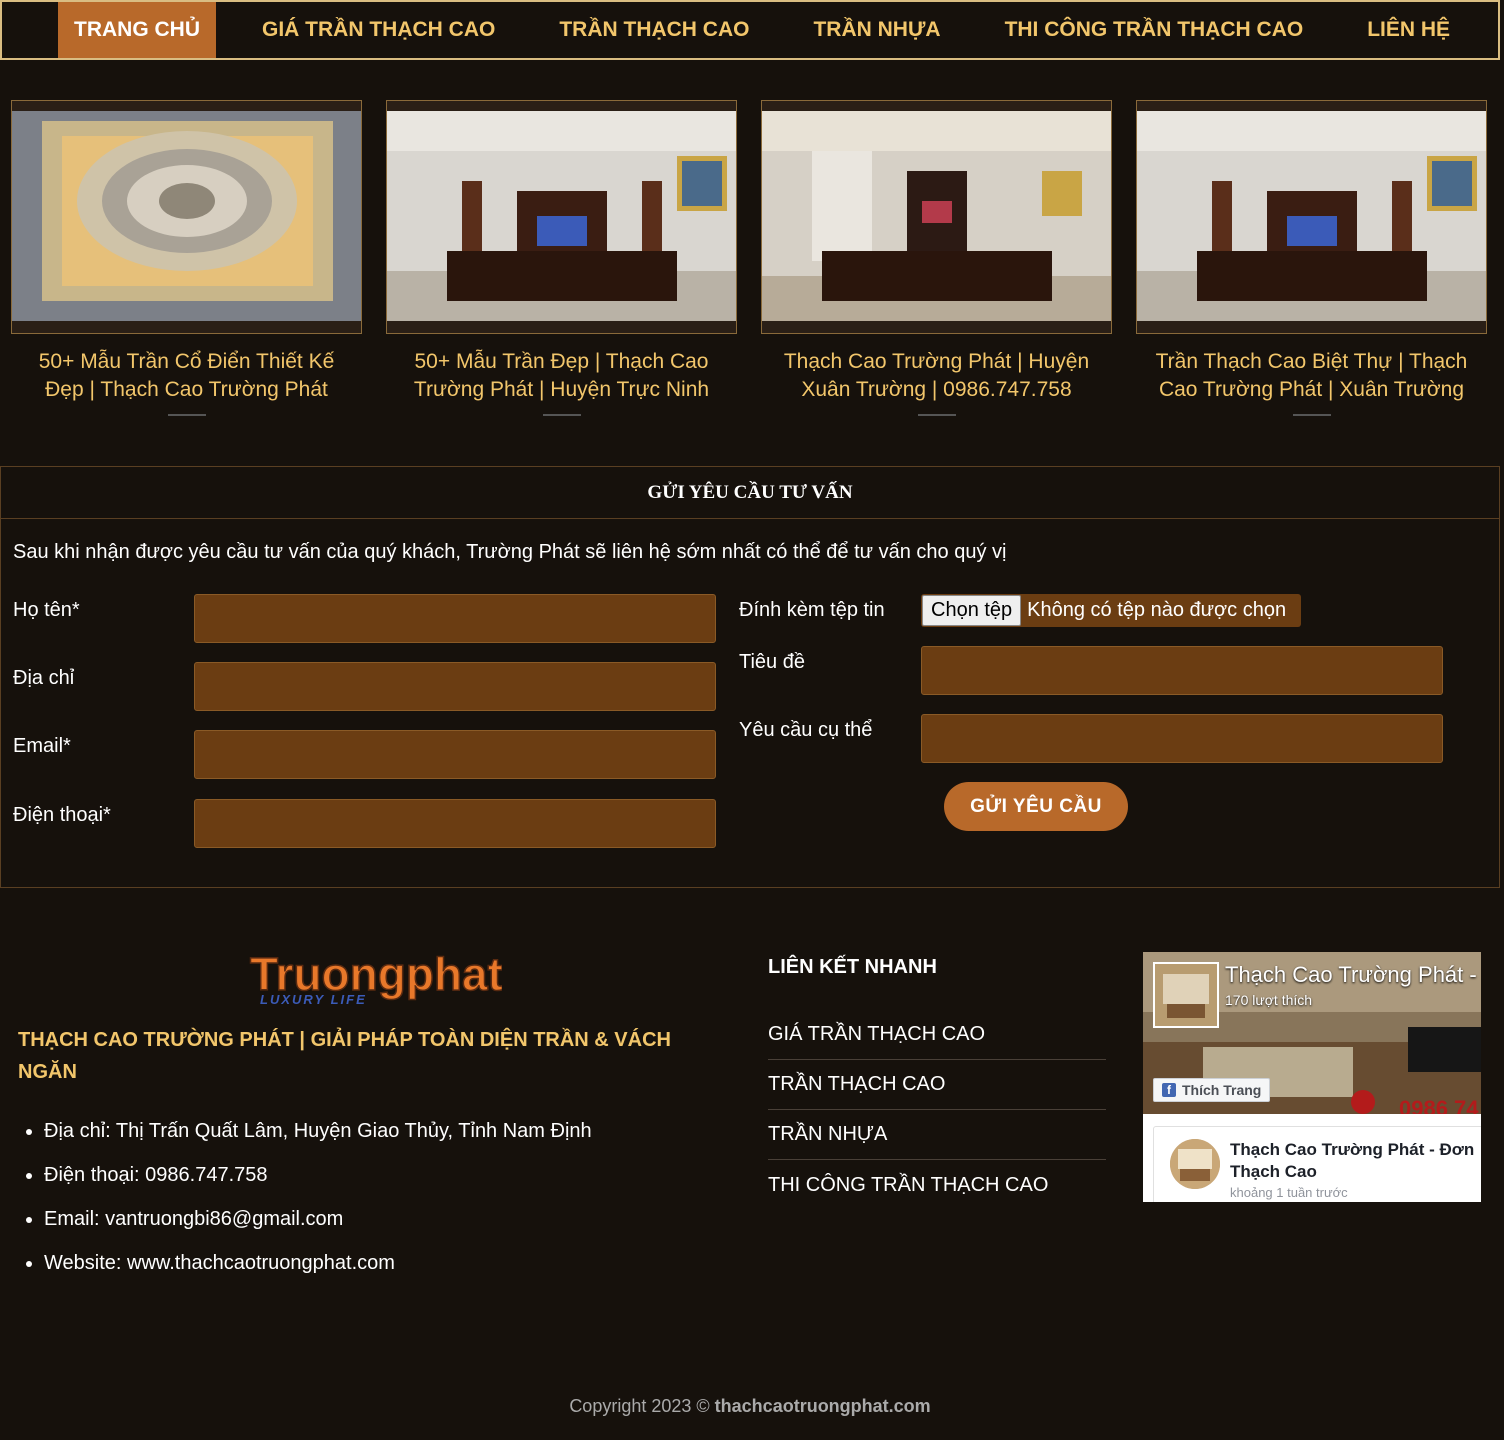 This screenshot has height=1440, width=1504. What do you see at coordinates (812, 610) in the screenshot?
I see `attach-label: Đính kèm tệp tin` at bounding box center [812, 610].